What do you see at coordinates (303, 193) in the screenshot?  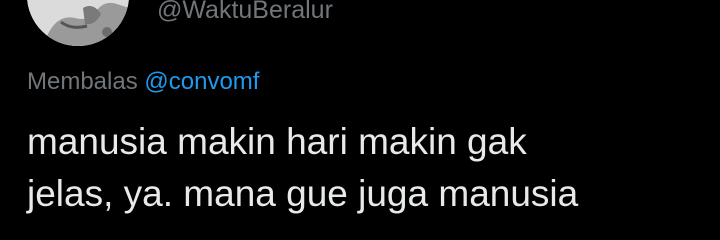 I see `tweet-text-line: jelas, ya. mana gue juga manusia` at bounding box center [303, 193].